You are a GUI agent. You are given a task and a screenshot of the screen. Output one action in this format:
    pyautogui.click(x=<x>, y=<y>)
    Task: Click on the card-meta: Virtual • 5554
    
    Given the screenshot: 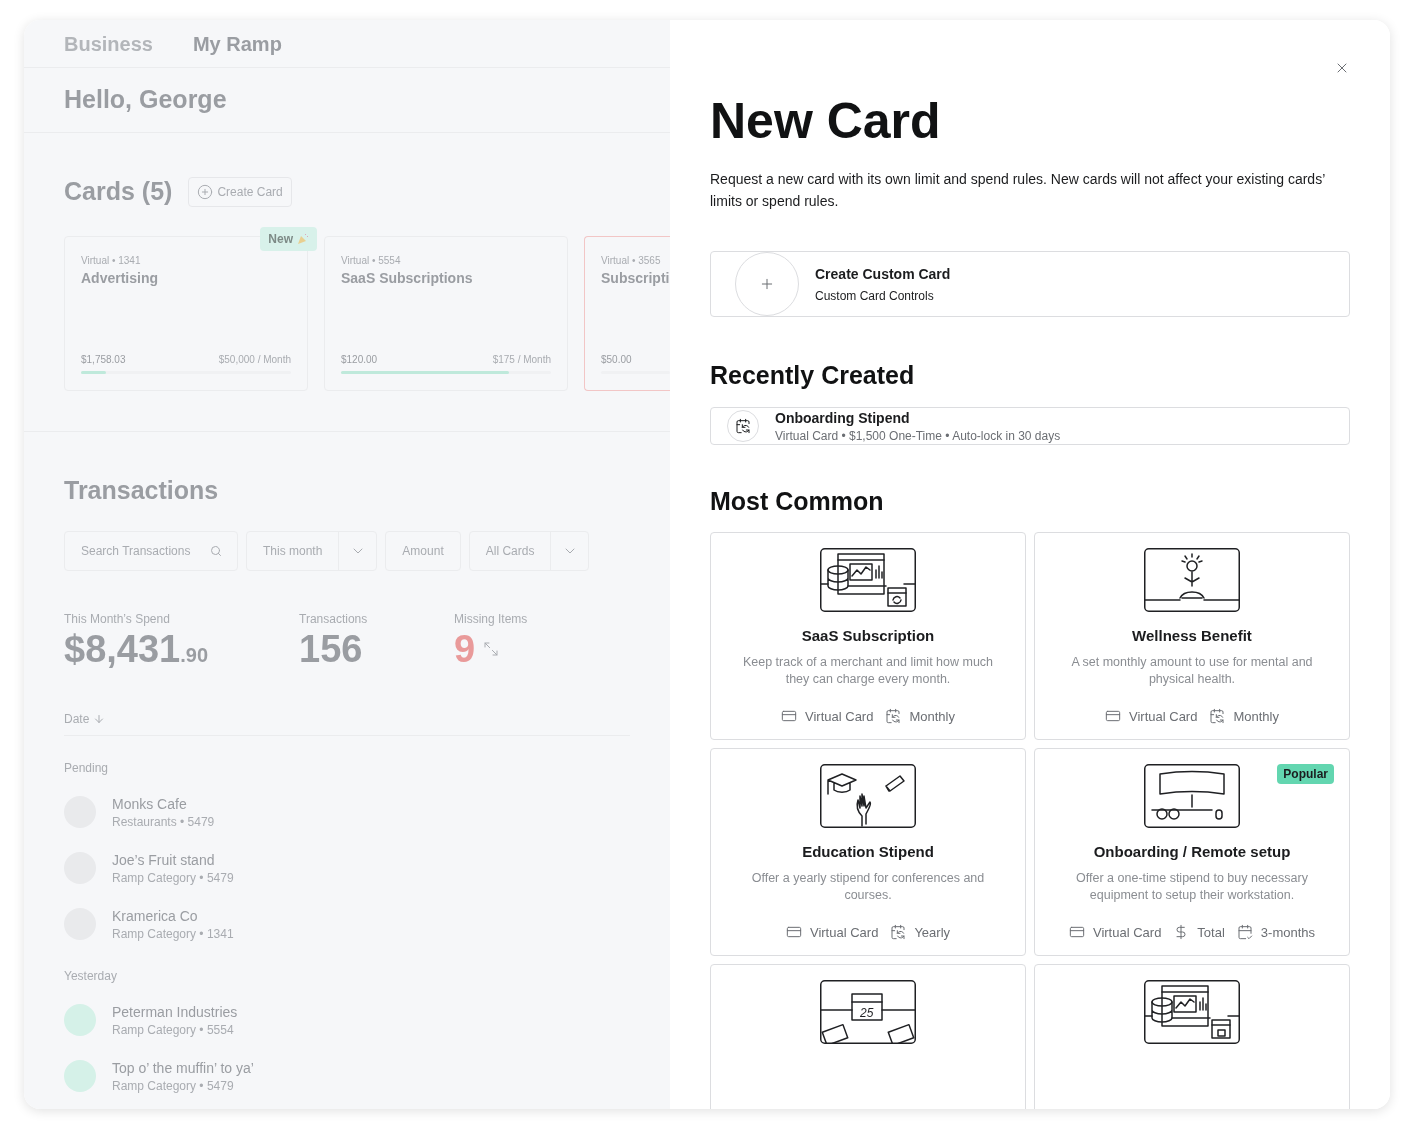 What is the action you would take?
    pyautogui.click(x=371, y=260)
    